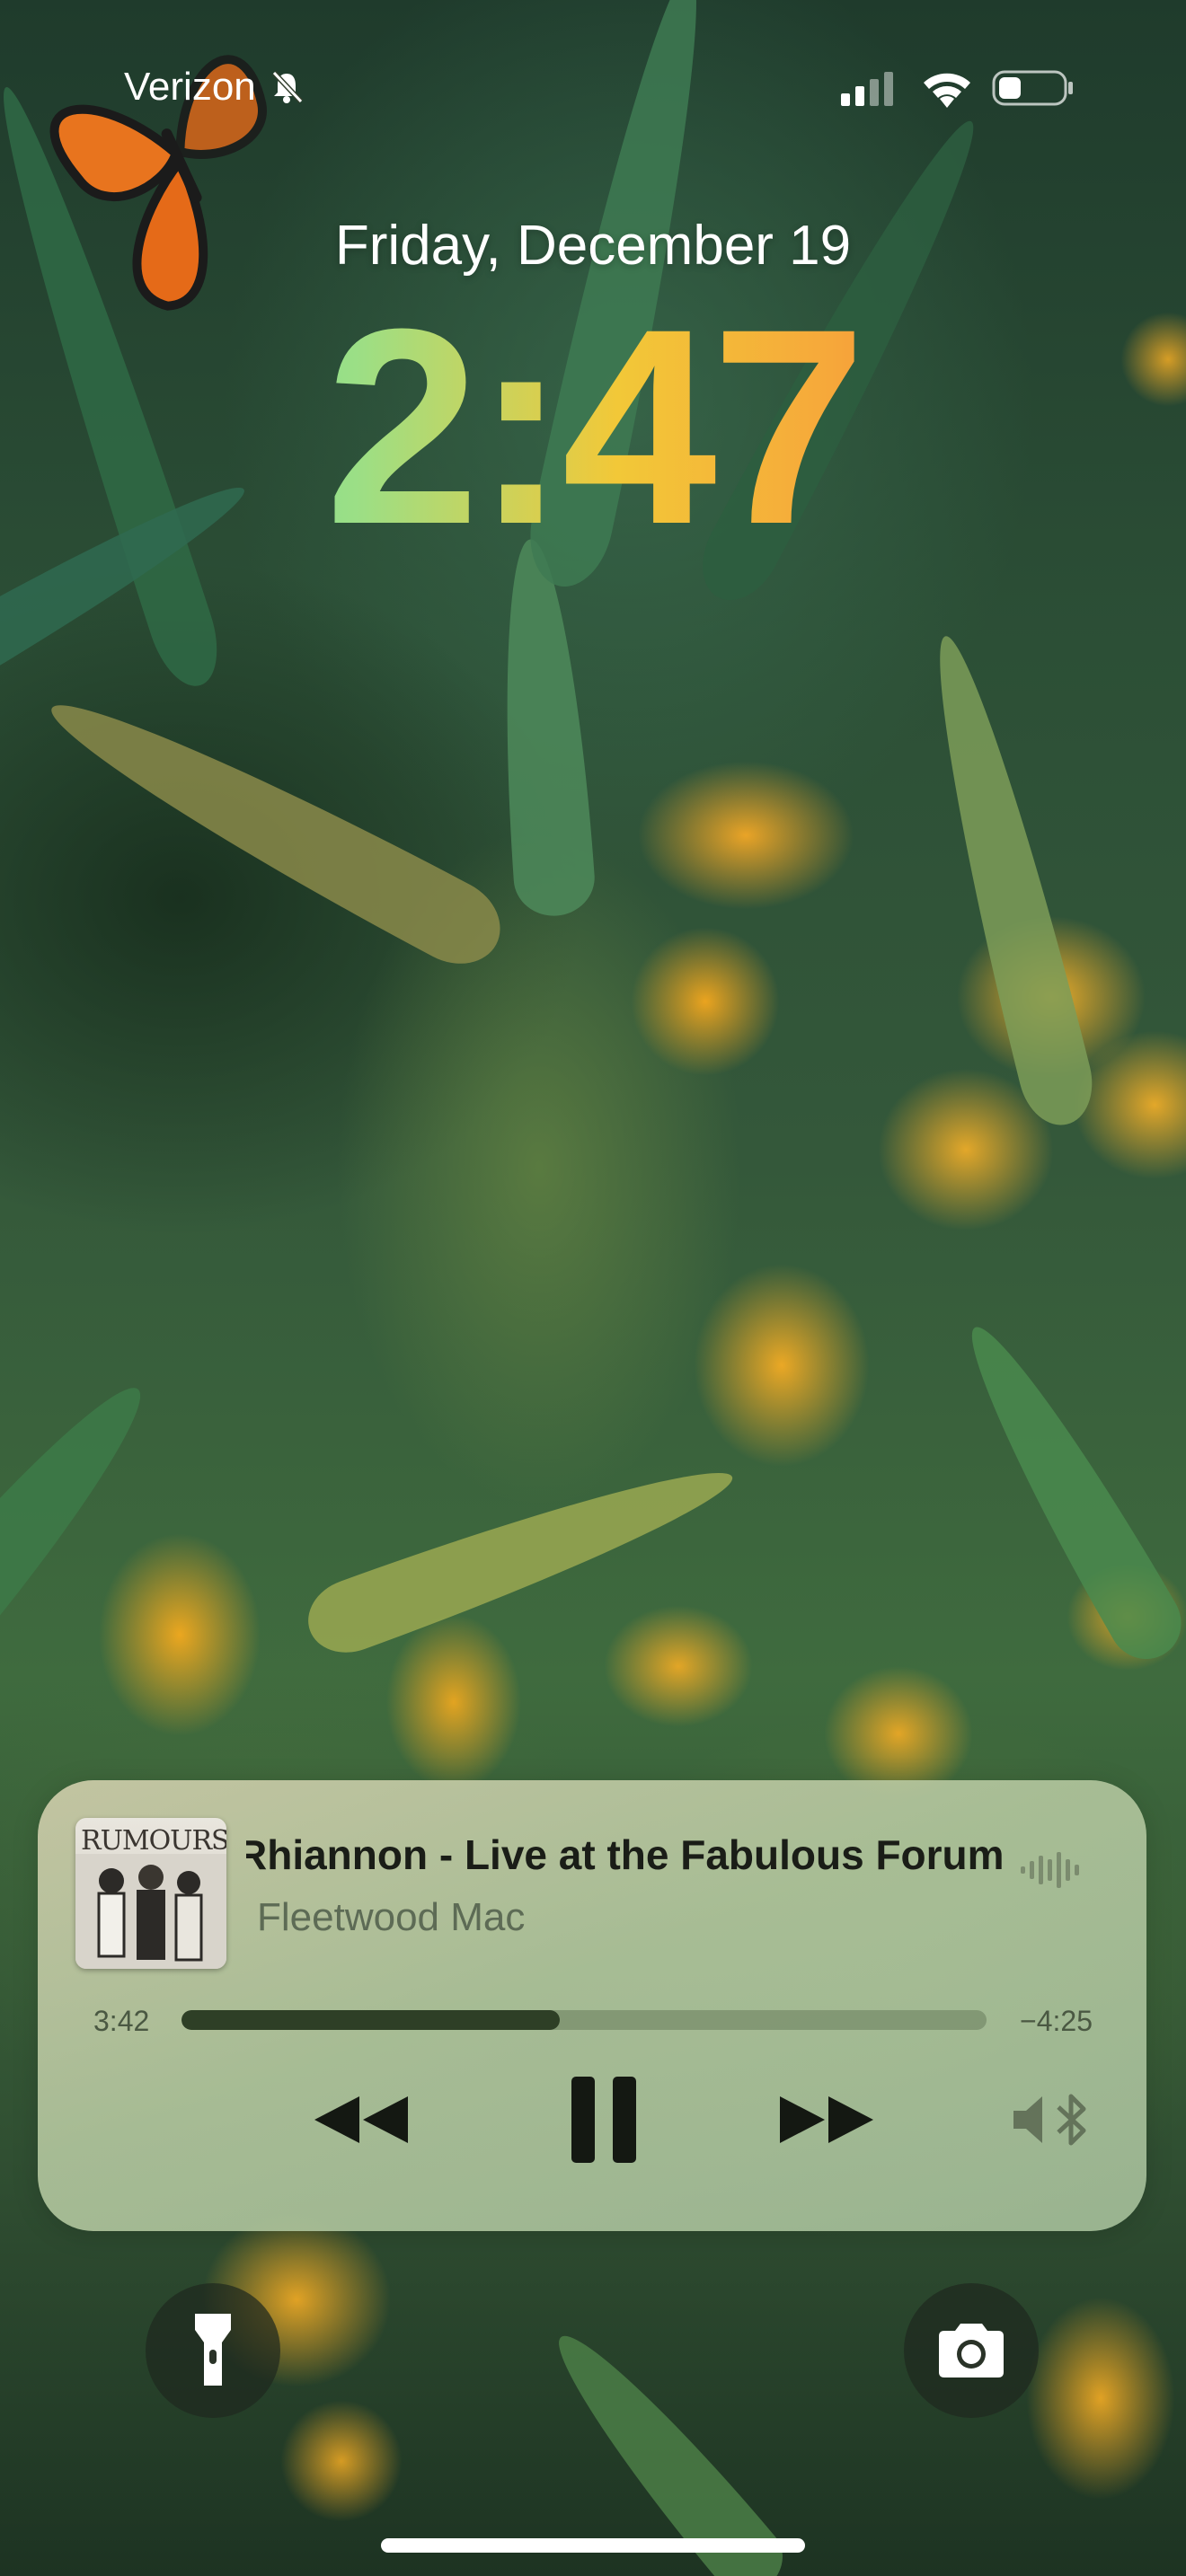 The image size is (1186, 2576). I want to click on lock-time: 2:47, so click(593, 426).